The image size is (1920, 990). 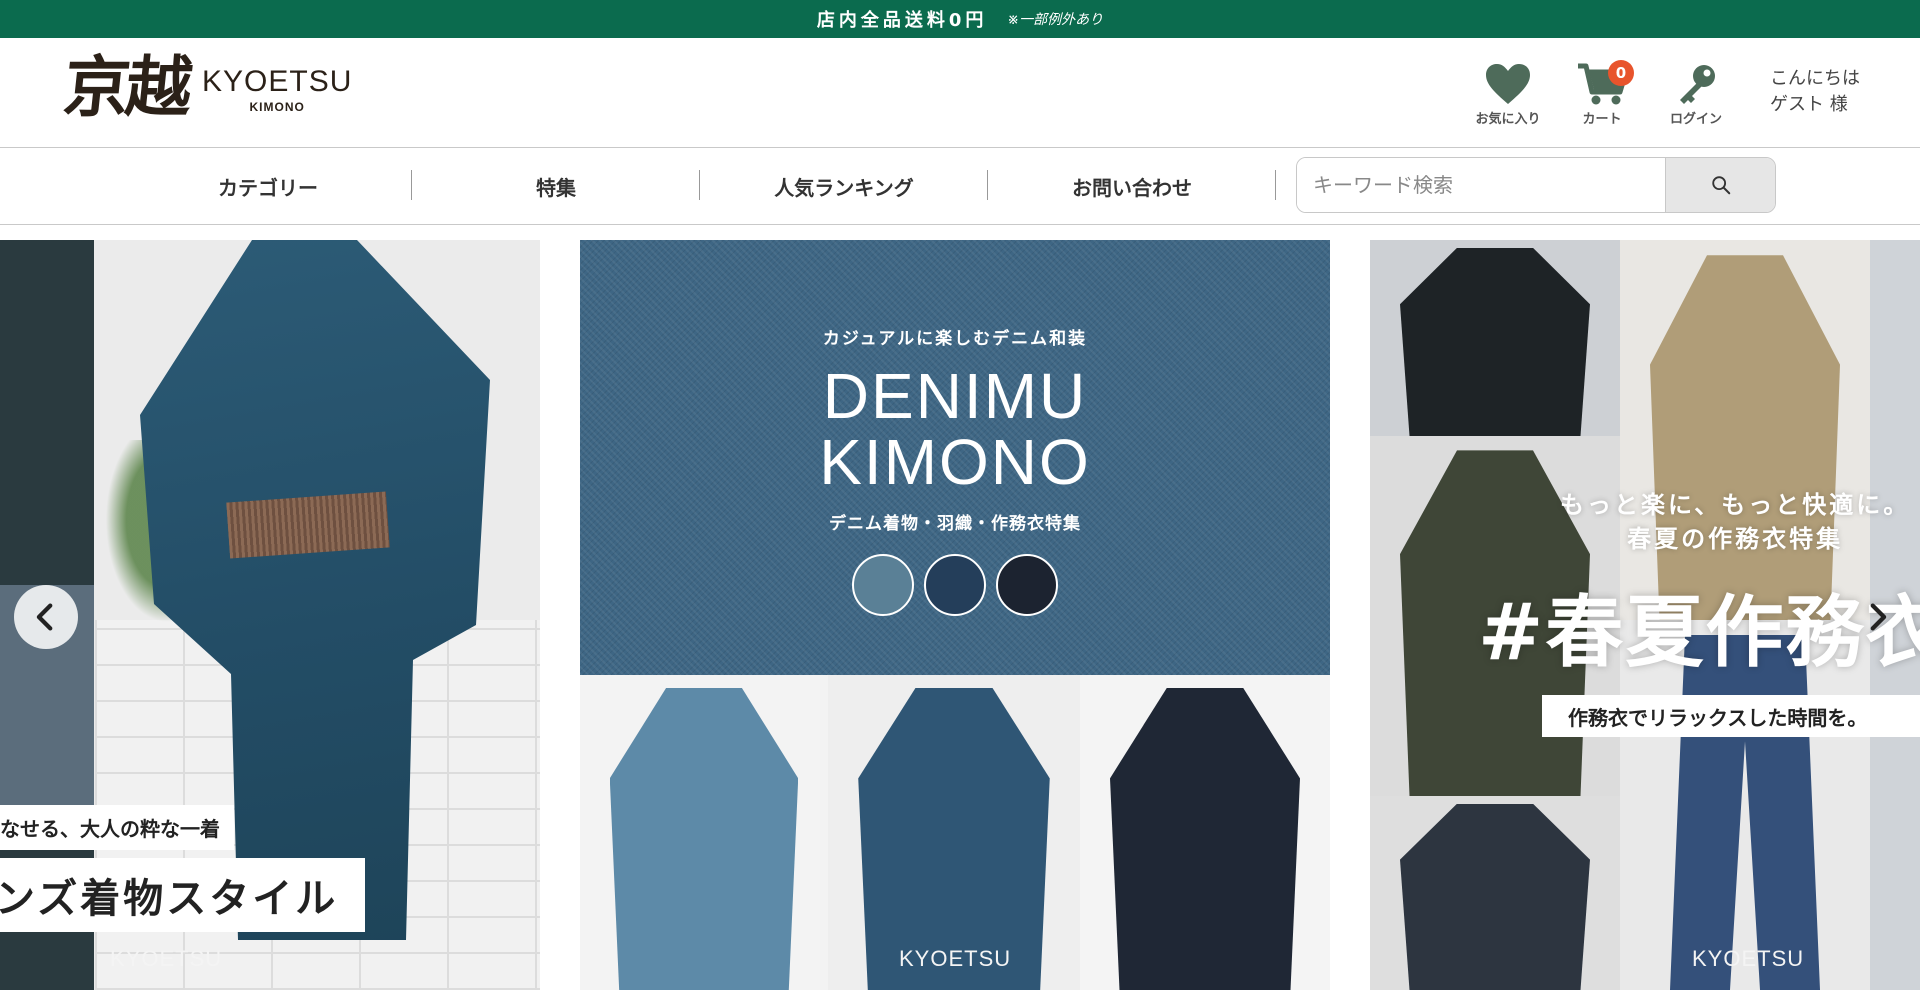 I want to click on denim-swatches, so click(x=955, y=585).